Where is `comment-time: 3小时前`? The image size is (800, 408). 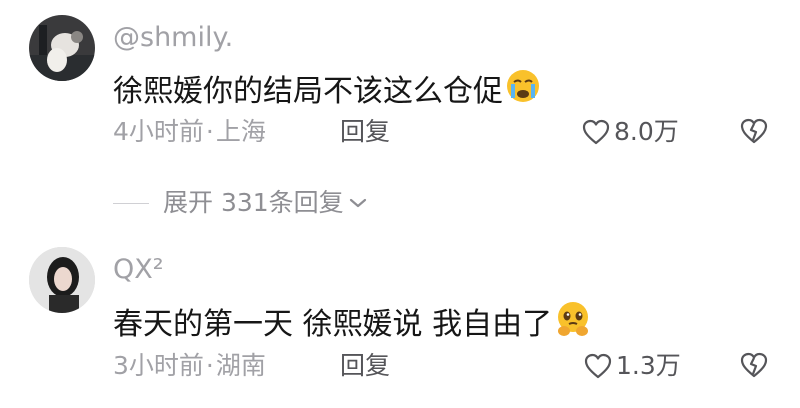
comment-time: 3小时前 is located at coordinates (158, 365).